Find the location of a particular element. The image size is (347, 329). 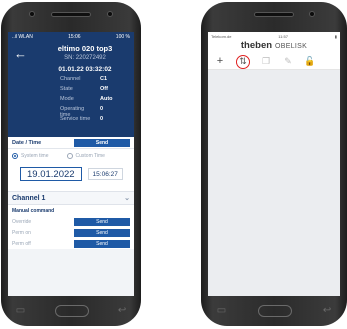

info-key: Mode is located at coordinates (67, 99).